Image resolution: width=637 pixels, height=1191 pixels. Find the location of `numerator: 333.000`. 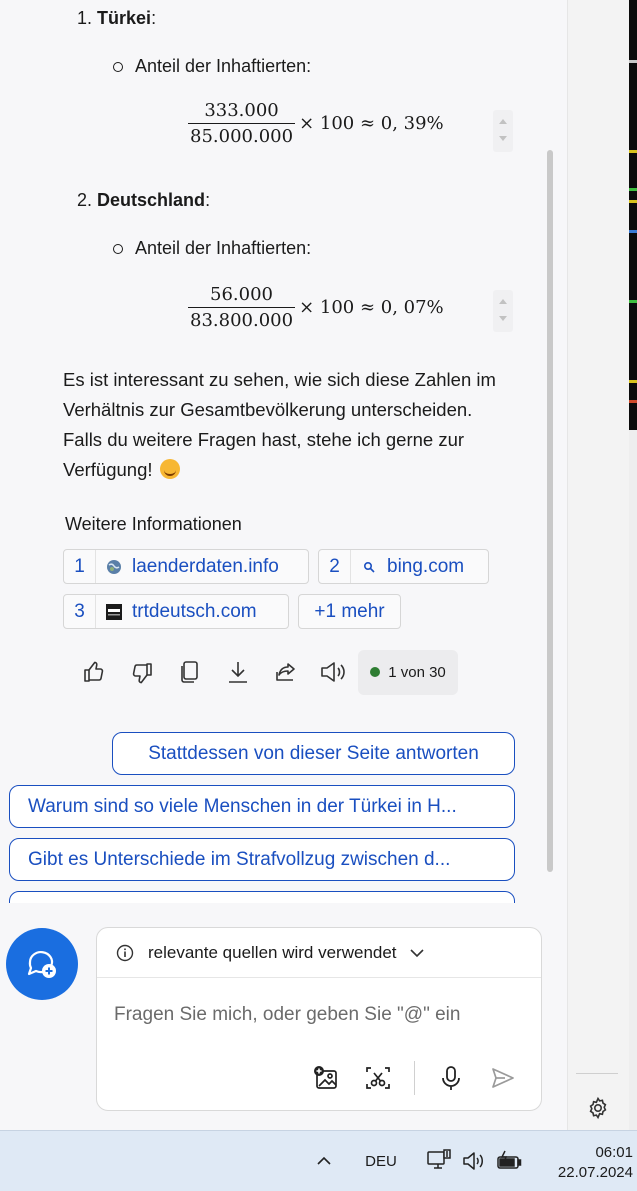

numerator: 333.000 is located at coordinates (241, 110).